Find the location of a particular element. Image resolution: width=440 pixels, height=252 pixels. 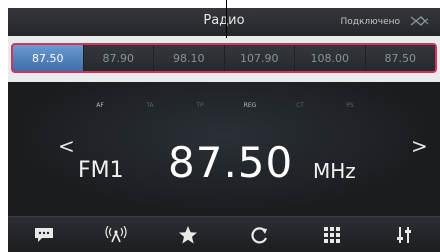

equalizer-icon is located at coordinates (404, 235).